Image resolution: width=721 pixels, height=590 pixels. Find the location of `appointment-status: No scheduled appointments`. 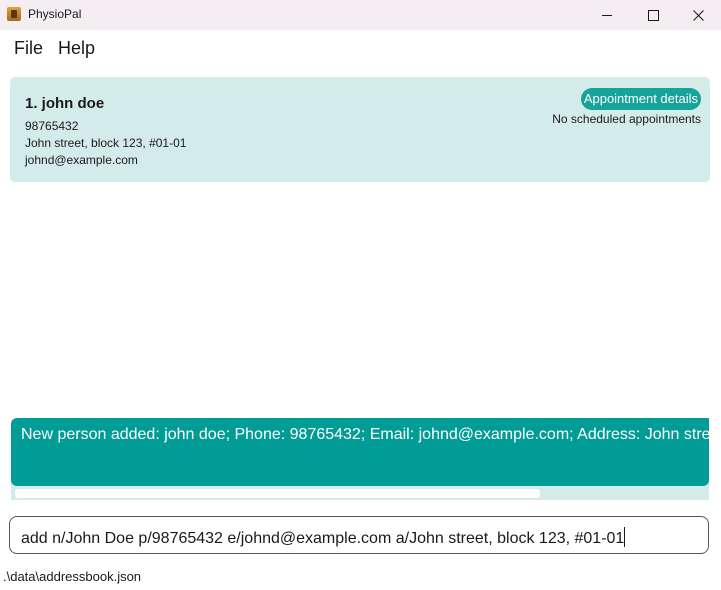

appointment-status: No scheduled appointments is located at coordinates (626, 119).